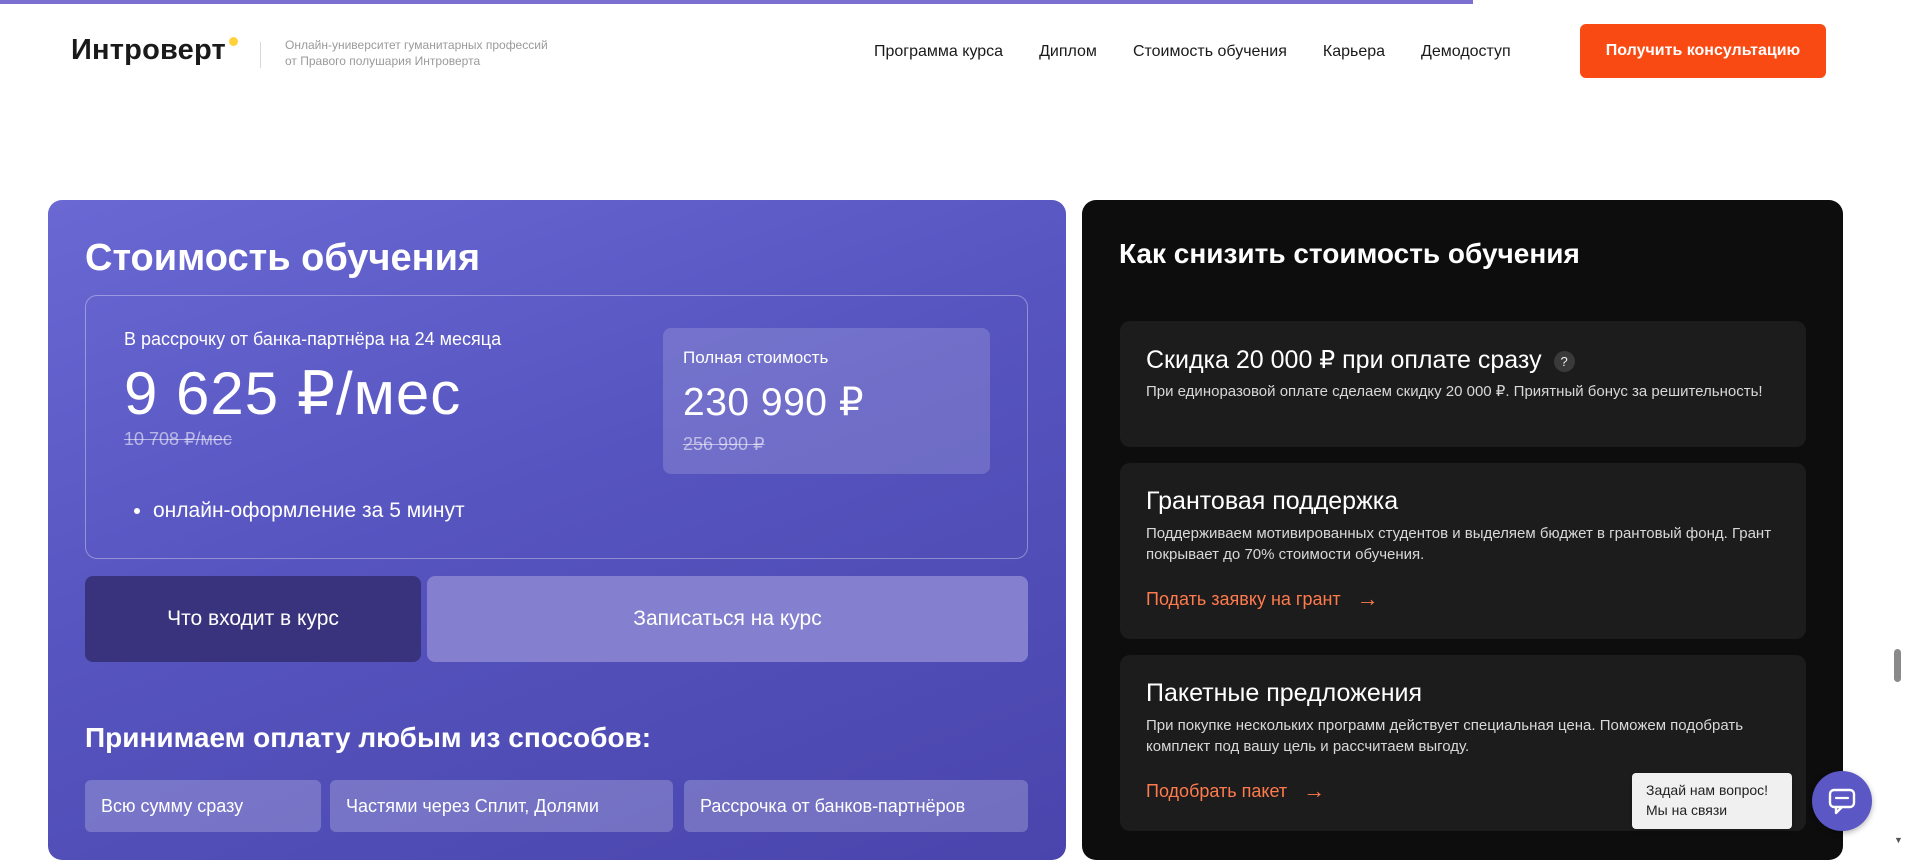  I want to click on full-price: 230 990 ₽, so click(774, 402).